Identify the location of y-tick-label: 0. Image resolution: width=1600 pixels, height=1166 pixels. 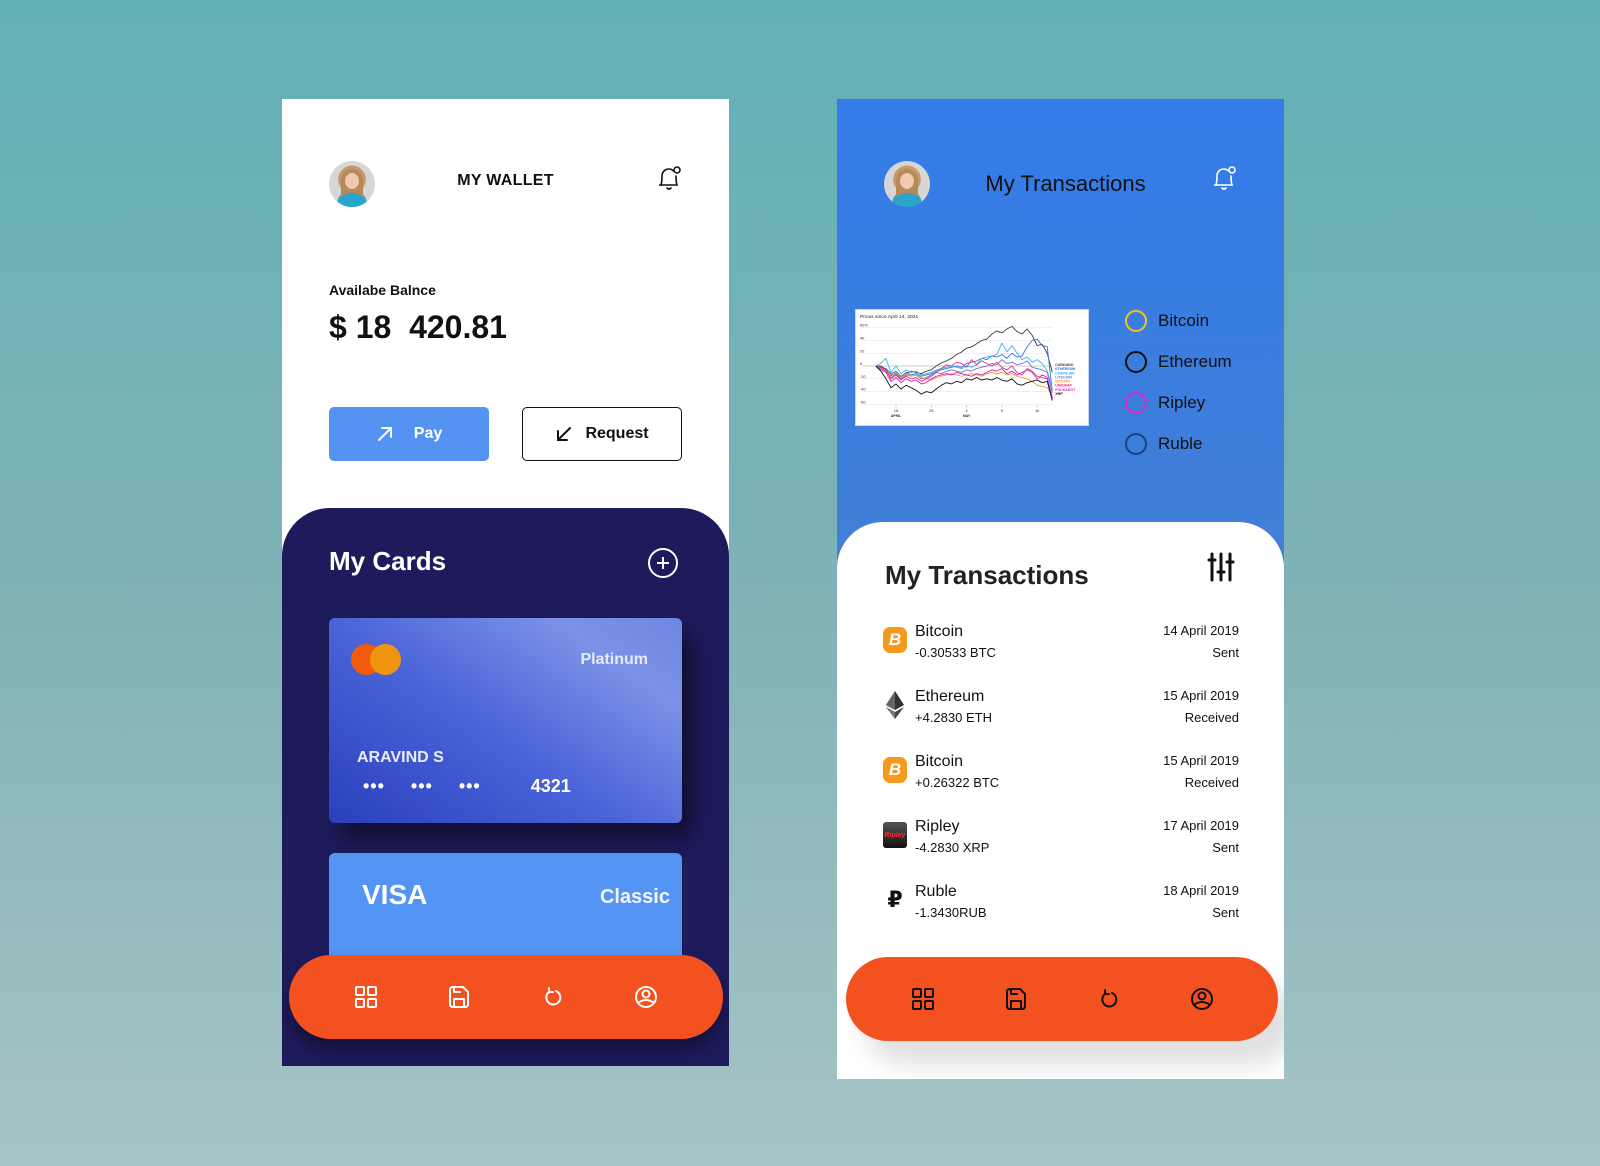
(861, 363).